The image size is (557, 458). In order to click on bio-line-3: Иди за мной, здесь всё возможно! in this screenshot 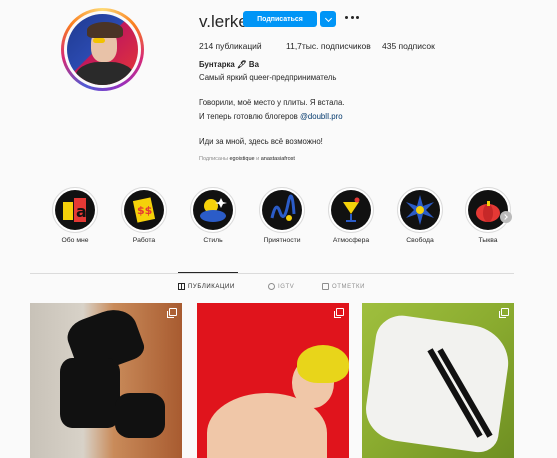, I will do `click(261, 141)`.